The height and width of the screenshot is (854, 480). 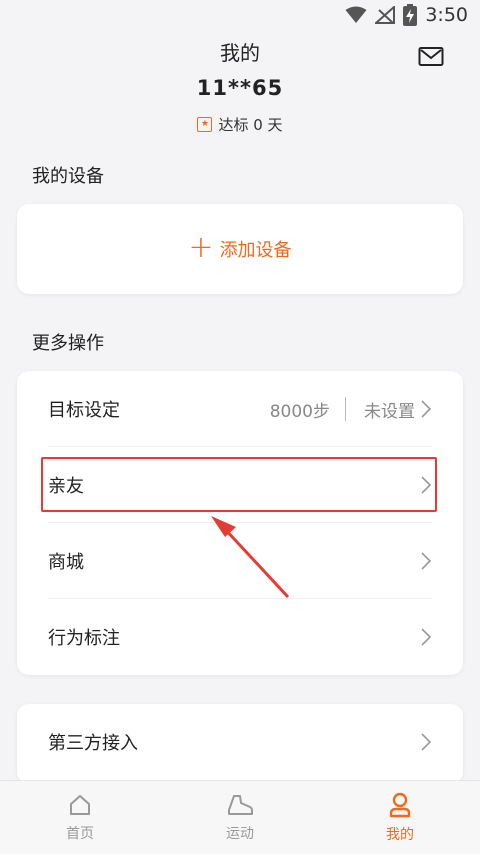 I want to click on list-item-label: 目标设定, so click(x=84, y=410).